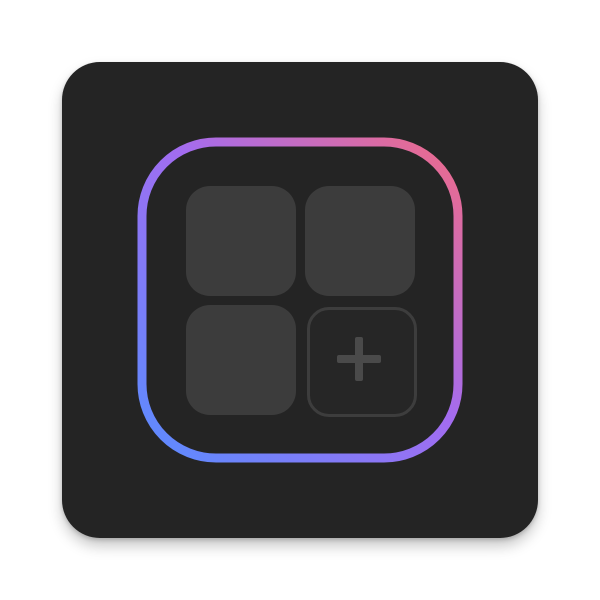 Image resolution: width=600 pixels, height=600 pixels. I want to click on widget-tile-top-left, so click(241, 241).